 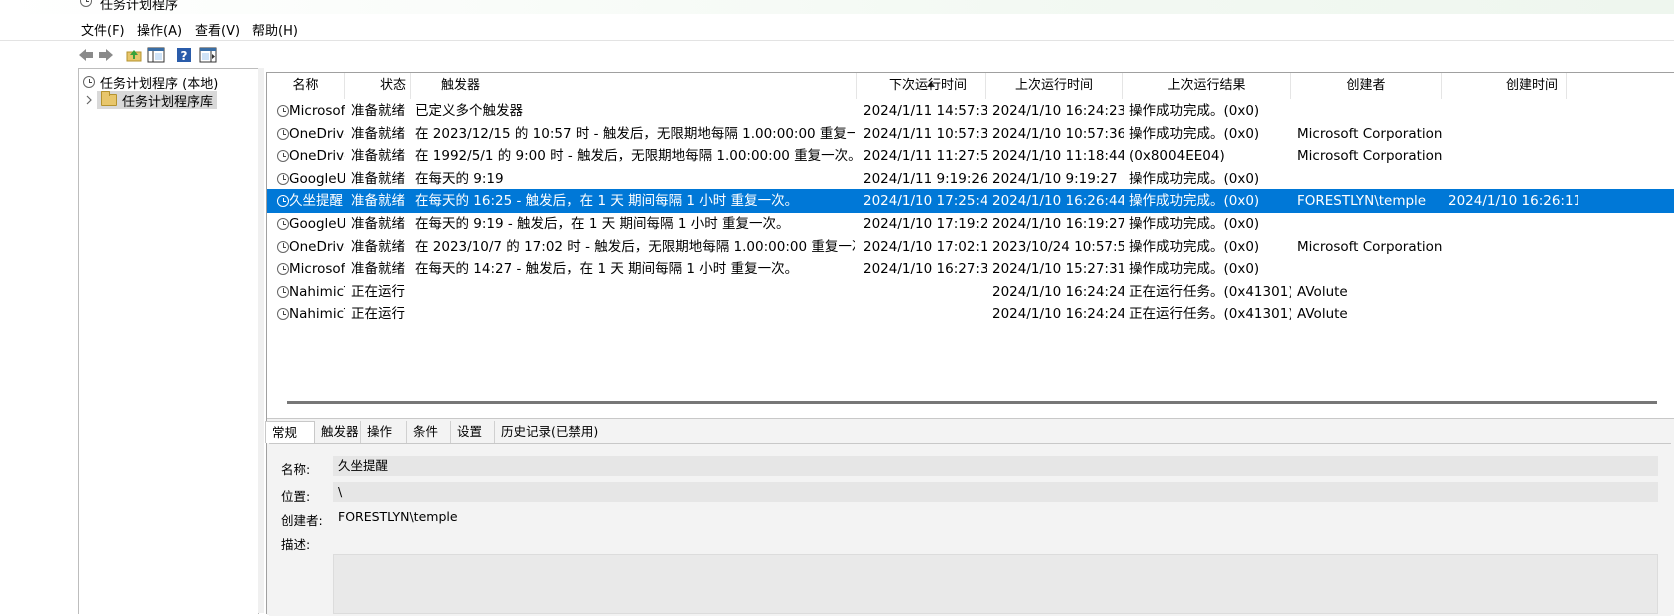 I want to click on forward-button, so click(x=106, y=55).